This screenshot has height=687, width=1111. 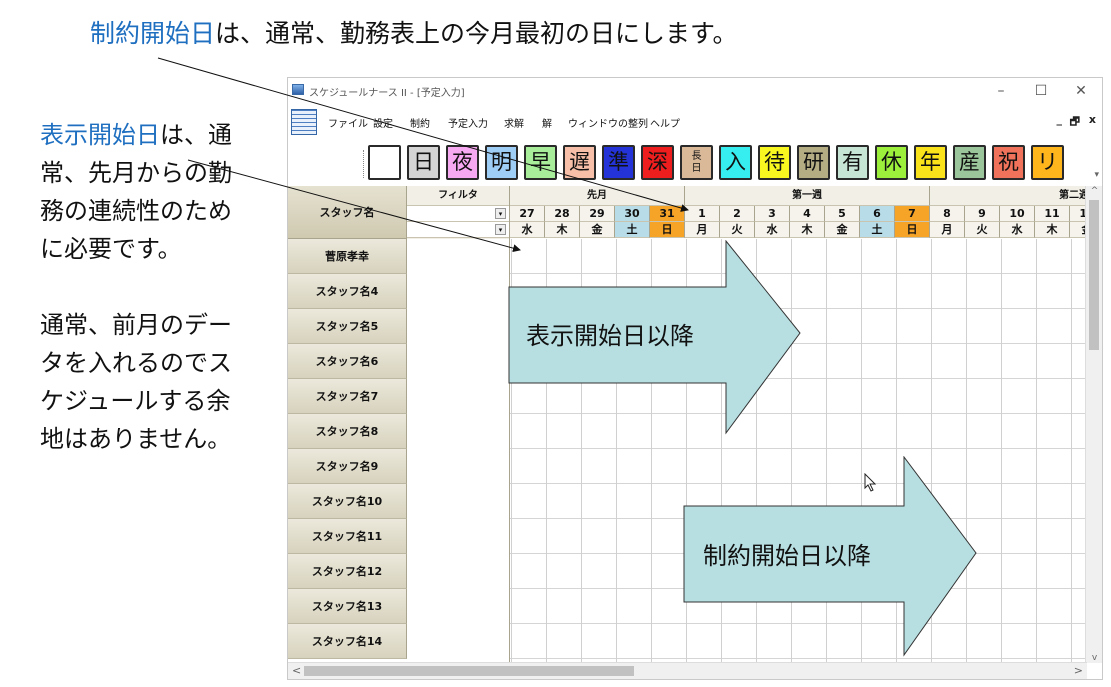 I want to click on display-start-arrow: 表示開始日以降, so click(x=655, y=338).